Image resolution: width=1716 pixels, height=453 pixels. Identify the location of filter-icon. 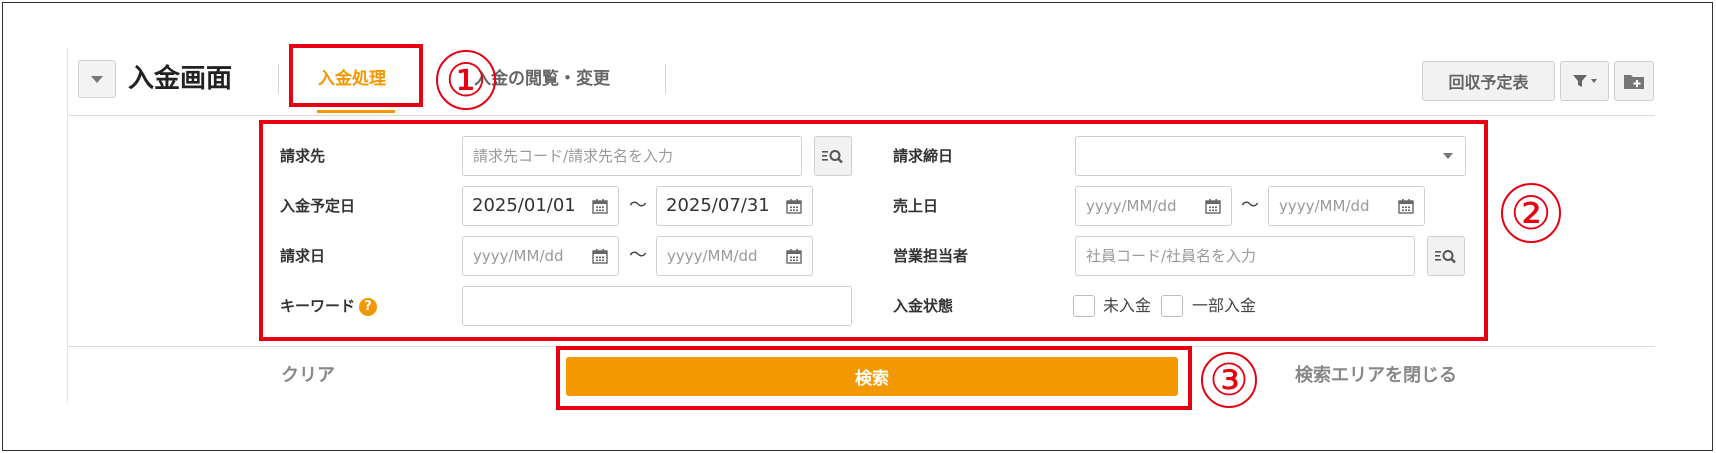
(1584, 81).